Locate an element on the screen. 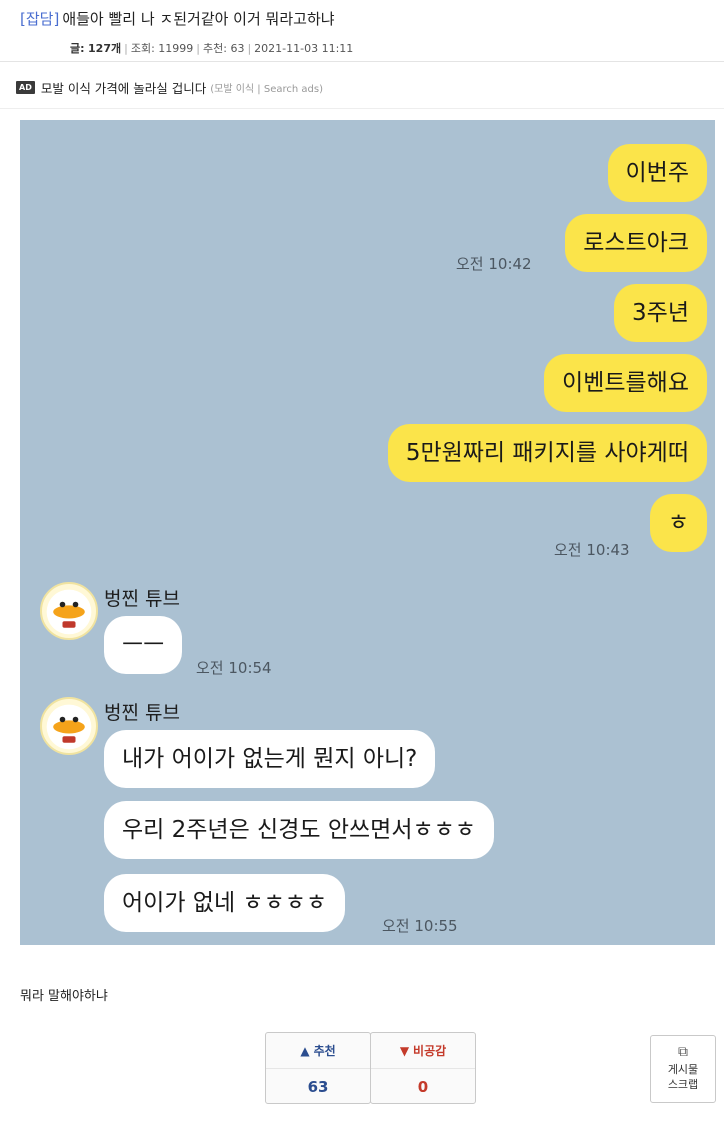  friend-message: 내가 어이가 없는게 뭔지 아니? is located at coordinates (270, 759).